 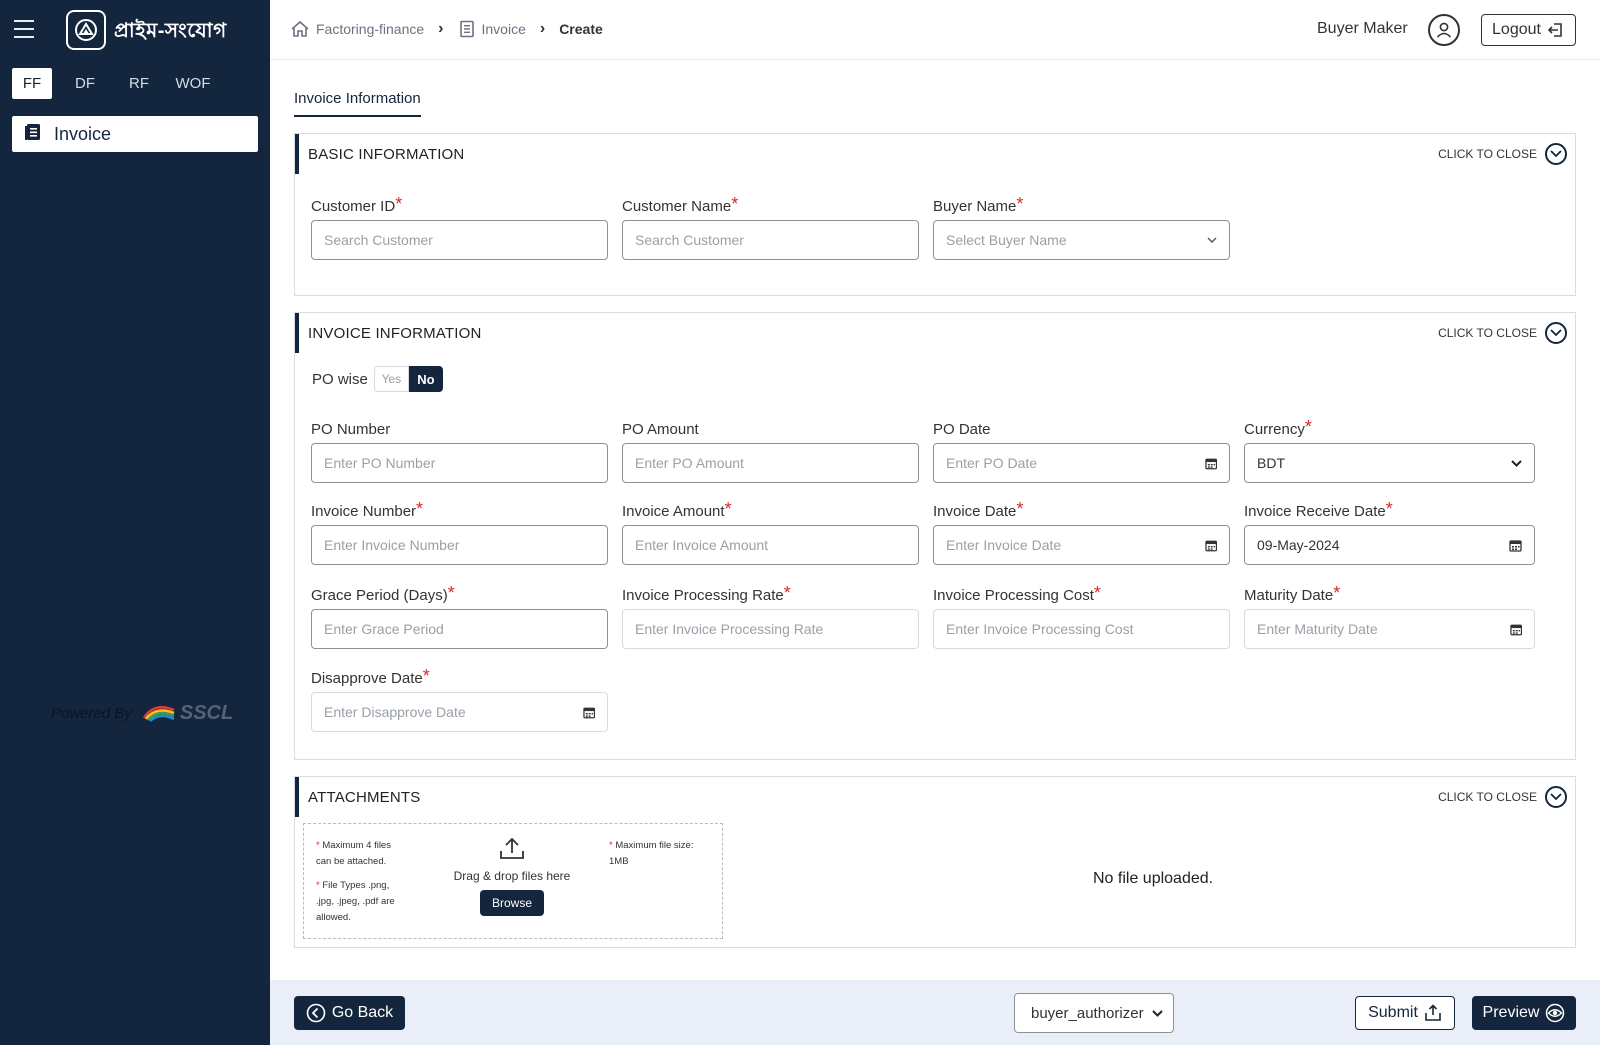 What do you see at coordinates (349, 1013) in the screenshot?
I see `go-back-button: Go Back` at bounding box center [349, 1013].